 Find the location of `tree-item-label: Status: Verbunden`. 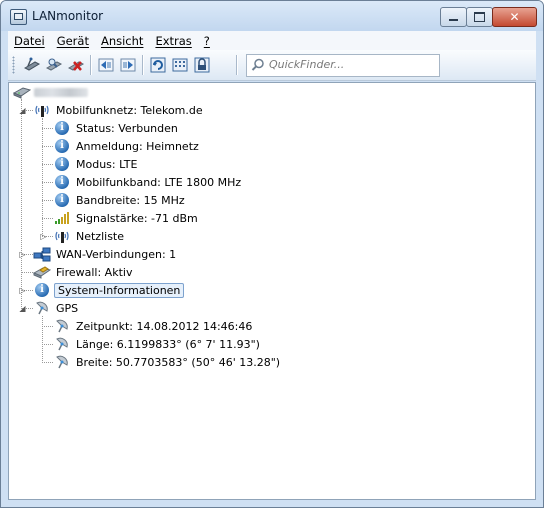

tree-item-label: Status: Verbunden is located at coordinates (127, 128).